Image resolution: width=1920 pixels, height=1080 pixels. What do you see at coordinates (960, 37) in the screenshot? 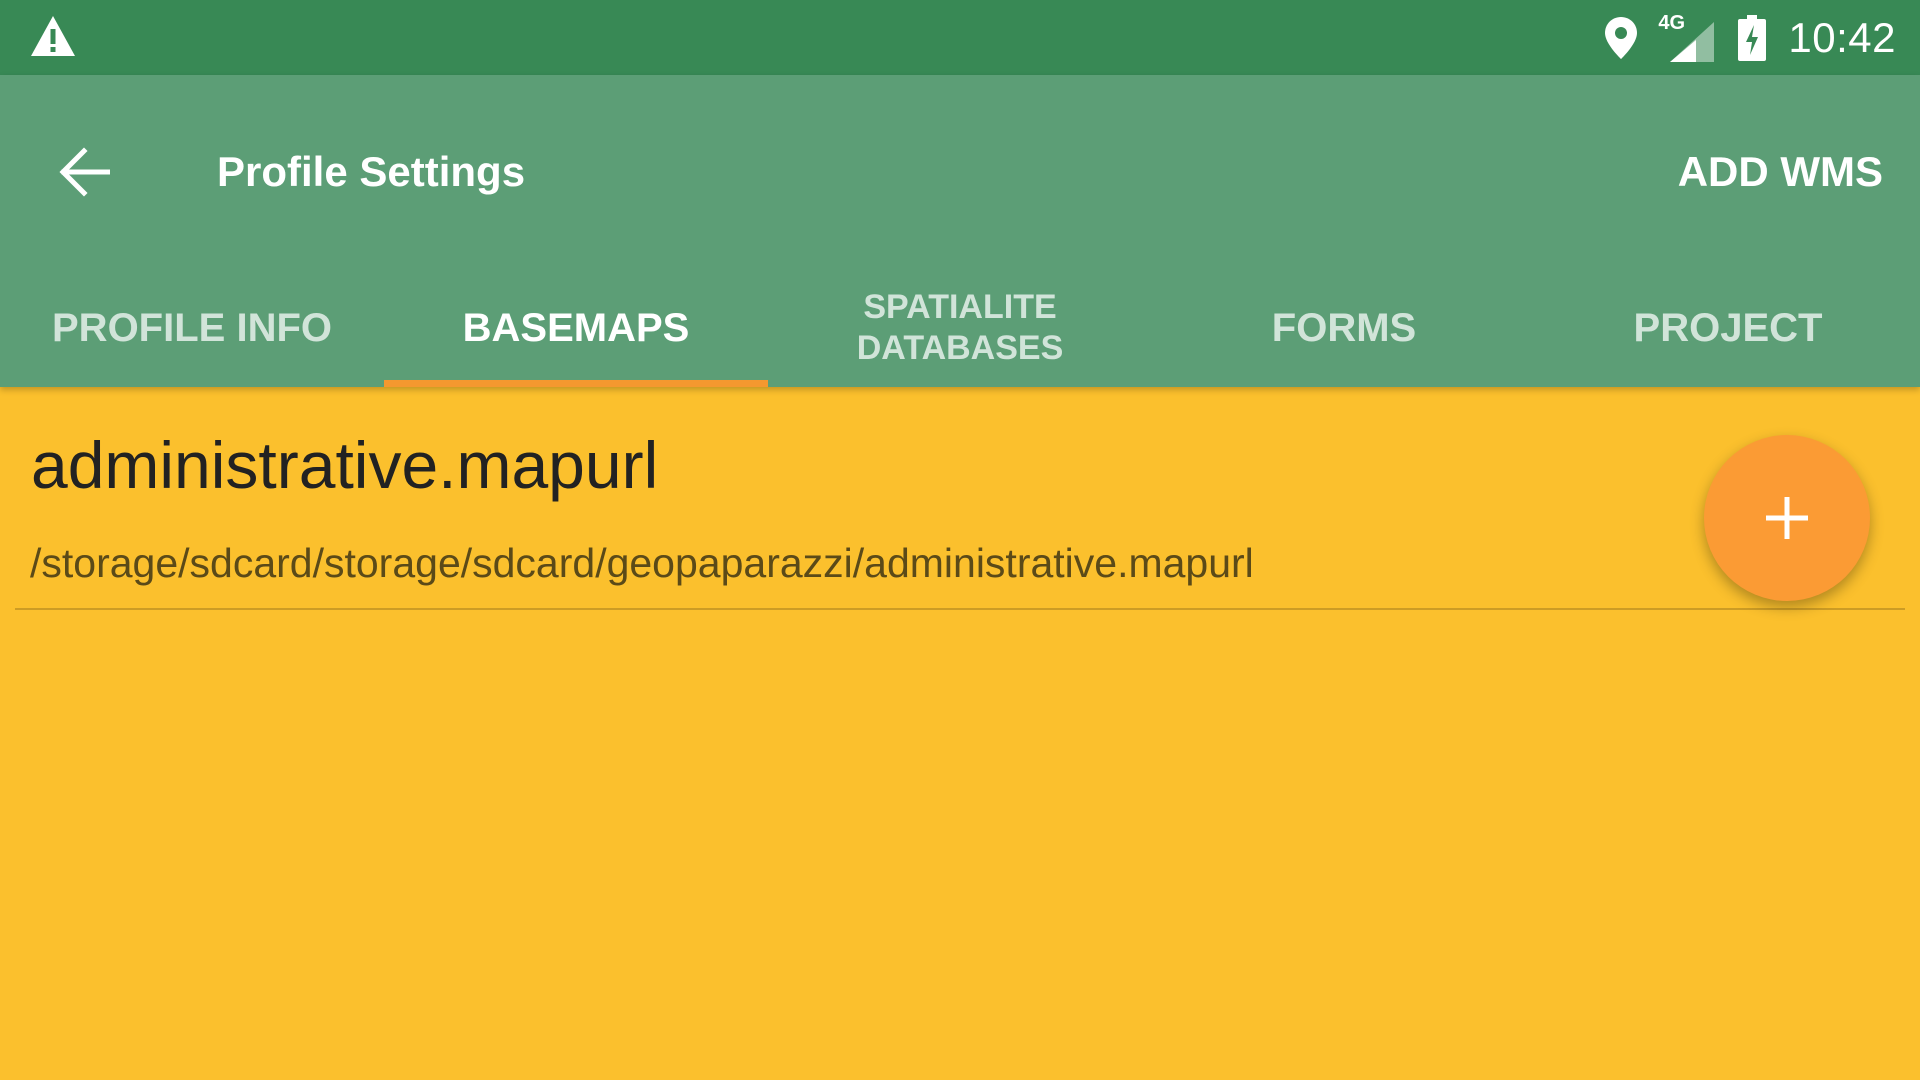
I see `status-bar: 4G 10:42` at bounding box center [960, 37].